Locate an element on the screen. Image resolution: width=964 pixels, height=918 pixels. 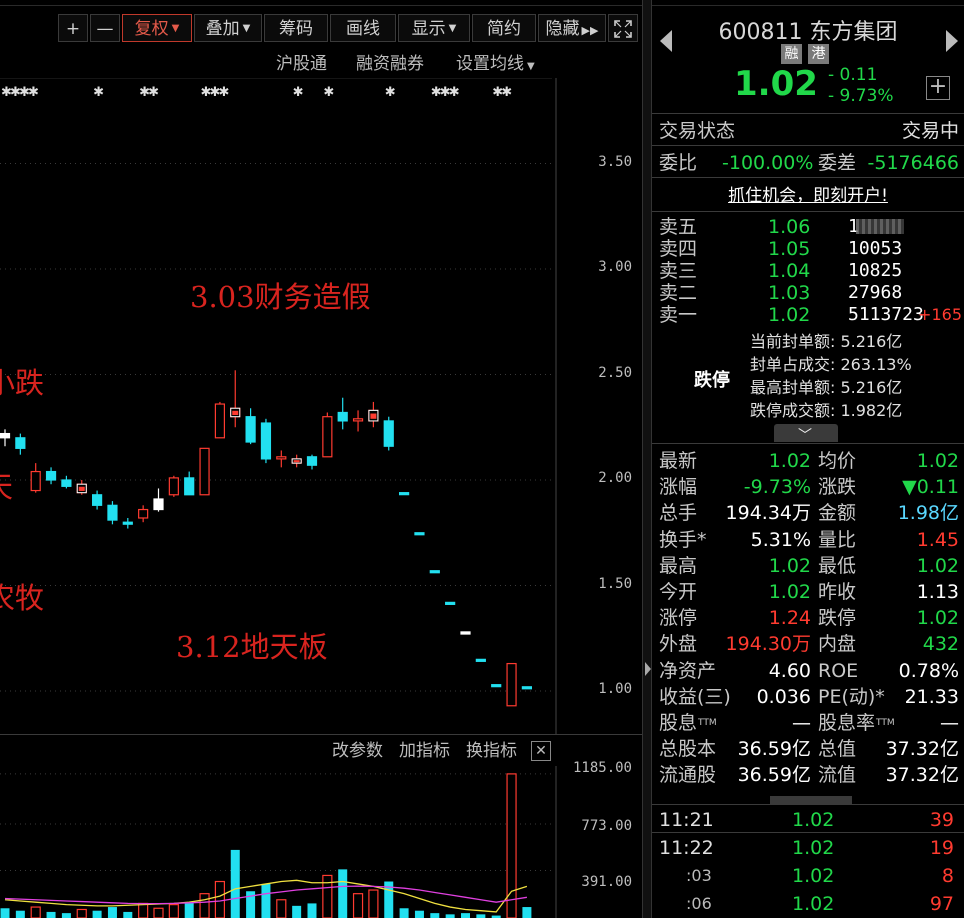
stat-label: 跌停 is located at coordinates (837, 618).